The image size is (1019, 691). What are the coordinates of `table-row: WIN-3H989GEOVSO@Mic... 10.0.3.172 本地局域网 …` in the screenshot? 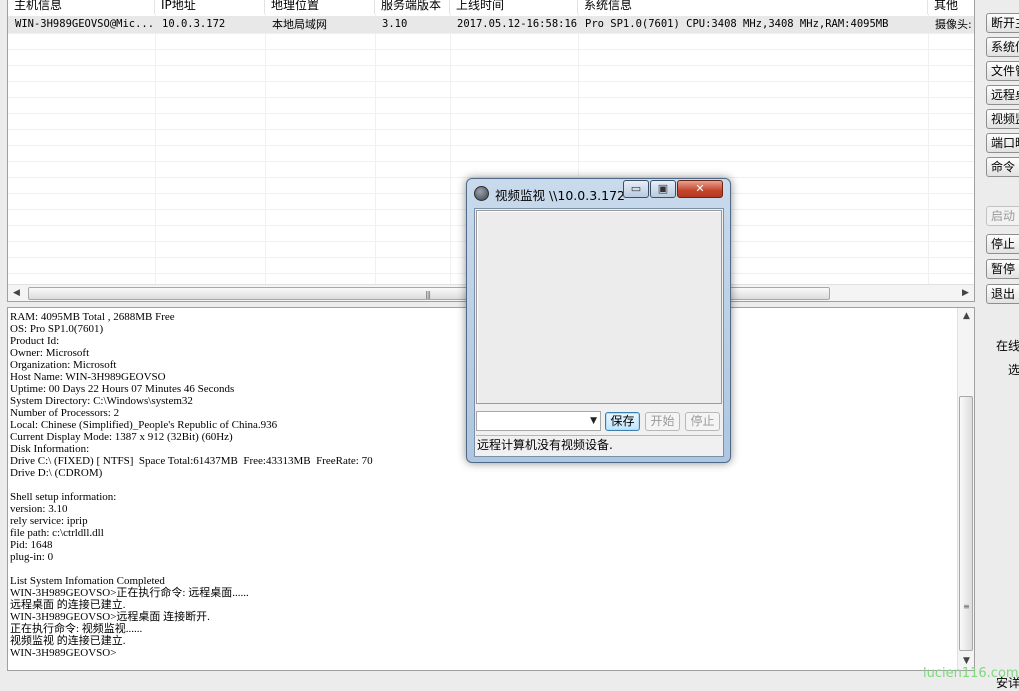 It's located at (491, 24).